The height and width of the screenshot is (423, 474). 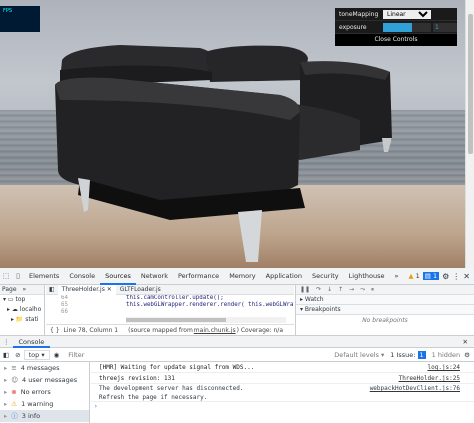 I want to click on step-over-icon: ↷, so click(x=318, y=289).